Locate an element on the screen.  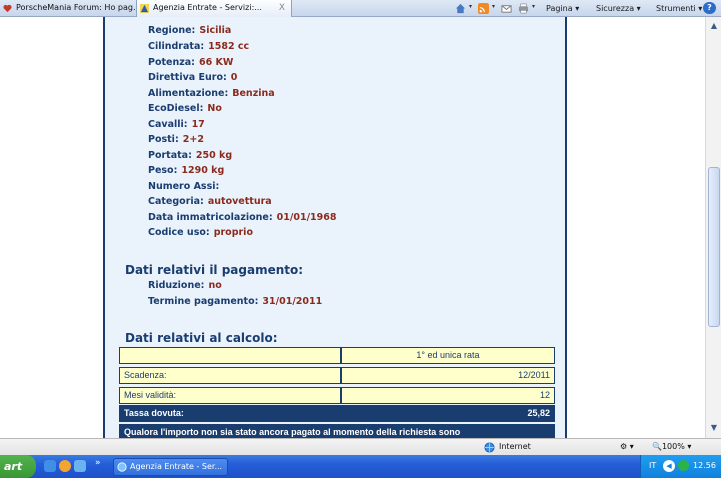
payment-section-title: Dati relativi il pagamento: is located at coordinates (214, 270).